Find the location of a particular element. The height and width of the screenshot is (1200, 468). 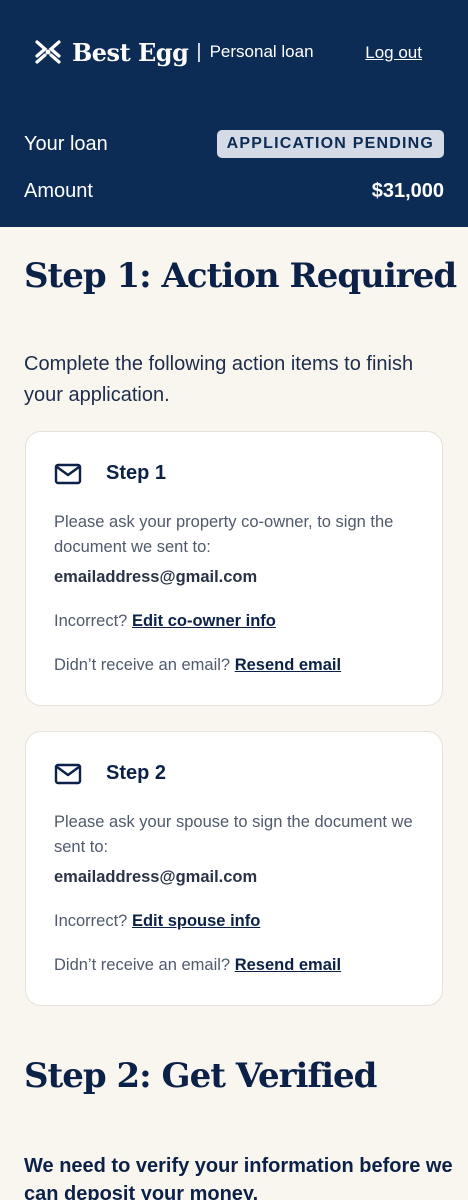

status-badge: APPLICATION PENDING is located at coordinates (330, 144).